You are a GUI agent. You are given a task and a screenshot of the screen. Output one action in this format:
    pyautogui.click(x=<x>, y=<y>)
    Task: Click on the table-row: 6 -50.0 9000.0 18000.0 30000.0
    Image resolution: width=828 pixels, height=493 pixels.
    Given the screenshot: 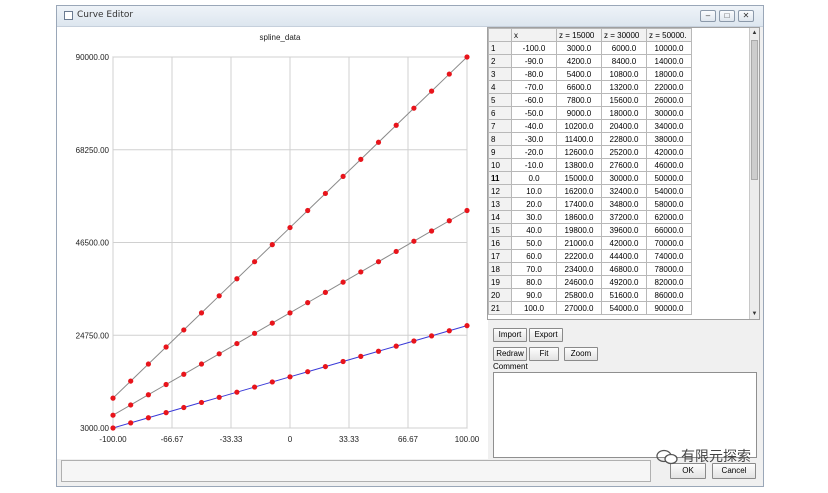 What is the action you would take?
    pyautogui.click(x=590, y=113)
    